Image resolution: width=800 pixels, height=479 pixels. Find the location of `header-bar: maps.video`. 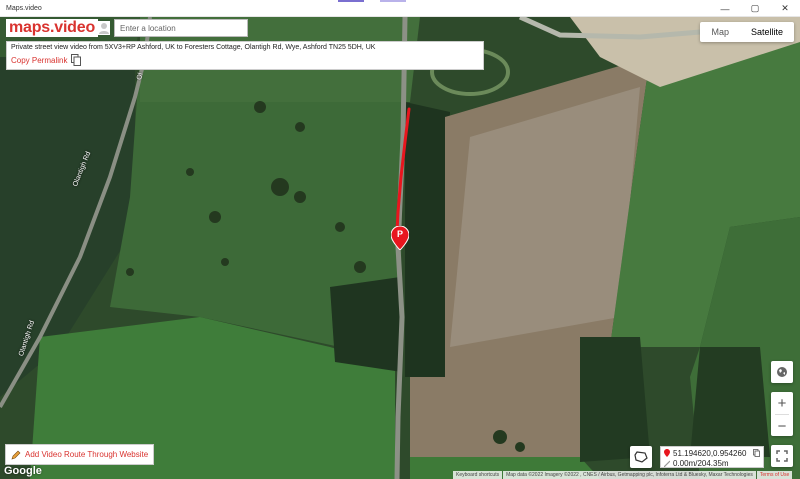

header-bar: maps.video is located at coordinates (127, 28).